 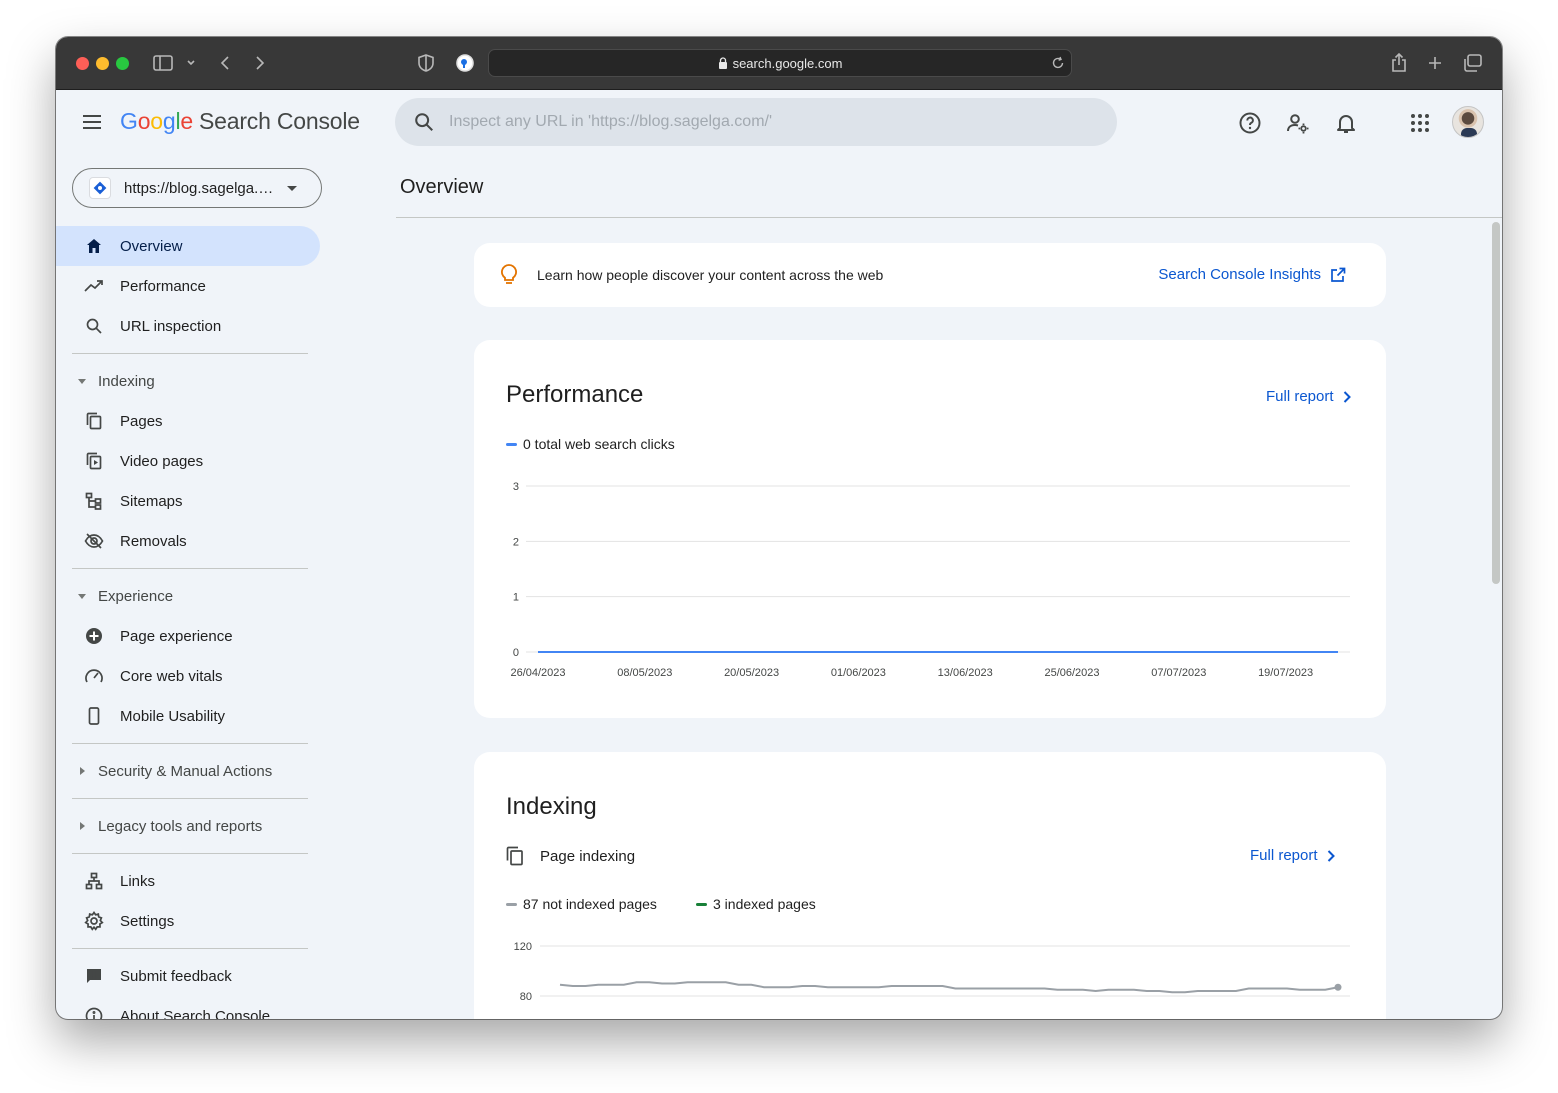 What do you see at coordinates (949, 987) in the screenshot?
I see `not-indexed-series-line` at bounding box center [949, 987].